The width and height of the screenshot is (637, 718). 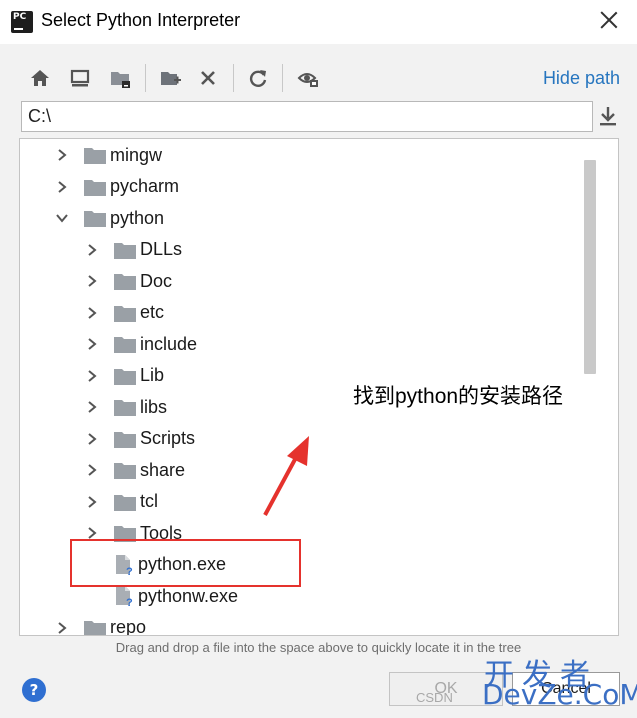 I want to click on help-button: ?, so click(x=34, y=690).